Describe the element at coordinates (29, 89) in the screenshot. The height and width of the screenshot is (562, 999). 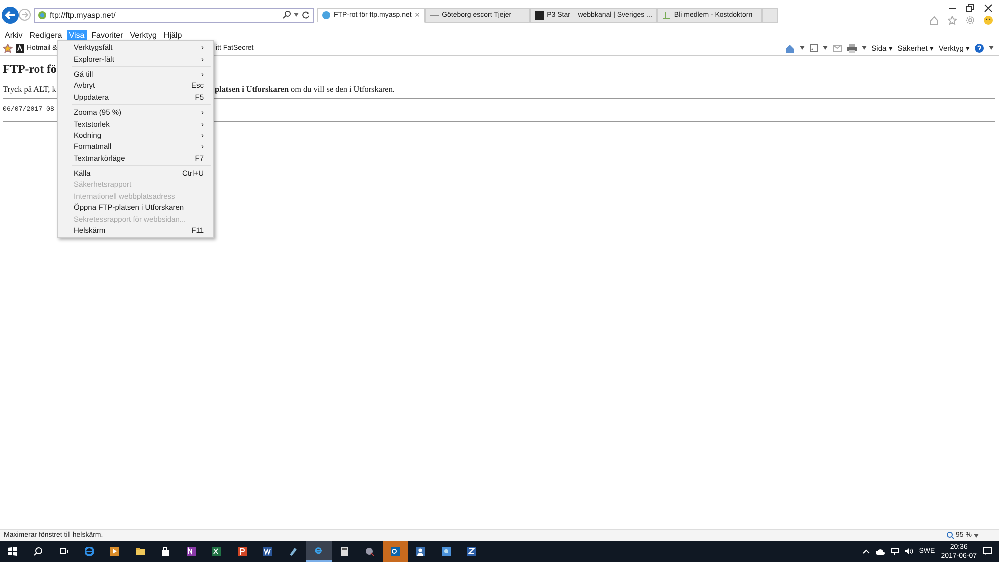
I see `instruction-text: Tryck på ALT, k` at that location.